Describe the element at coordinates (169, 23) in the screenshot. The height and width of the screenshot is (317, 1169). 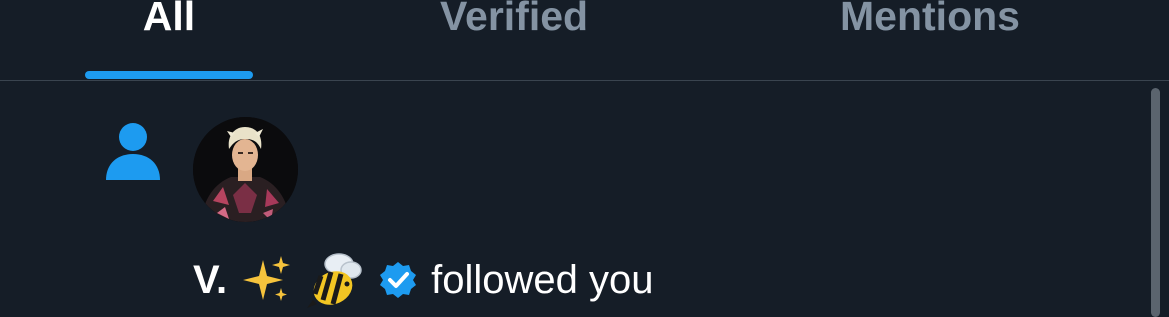
I see `tab-all: All` at that location.